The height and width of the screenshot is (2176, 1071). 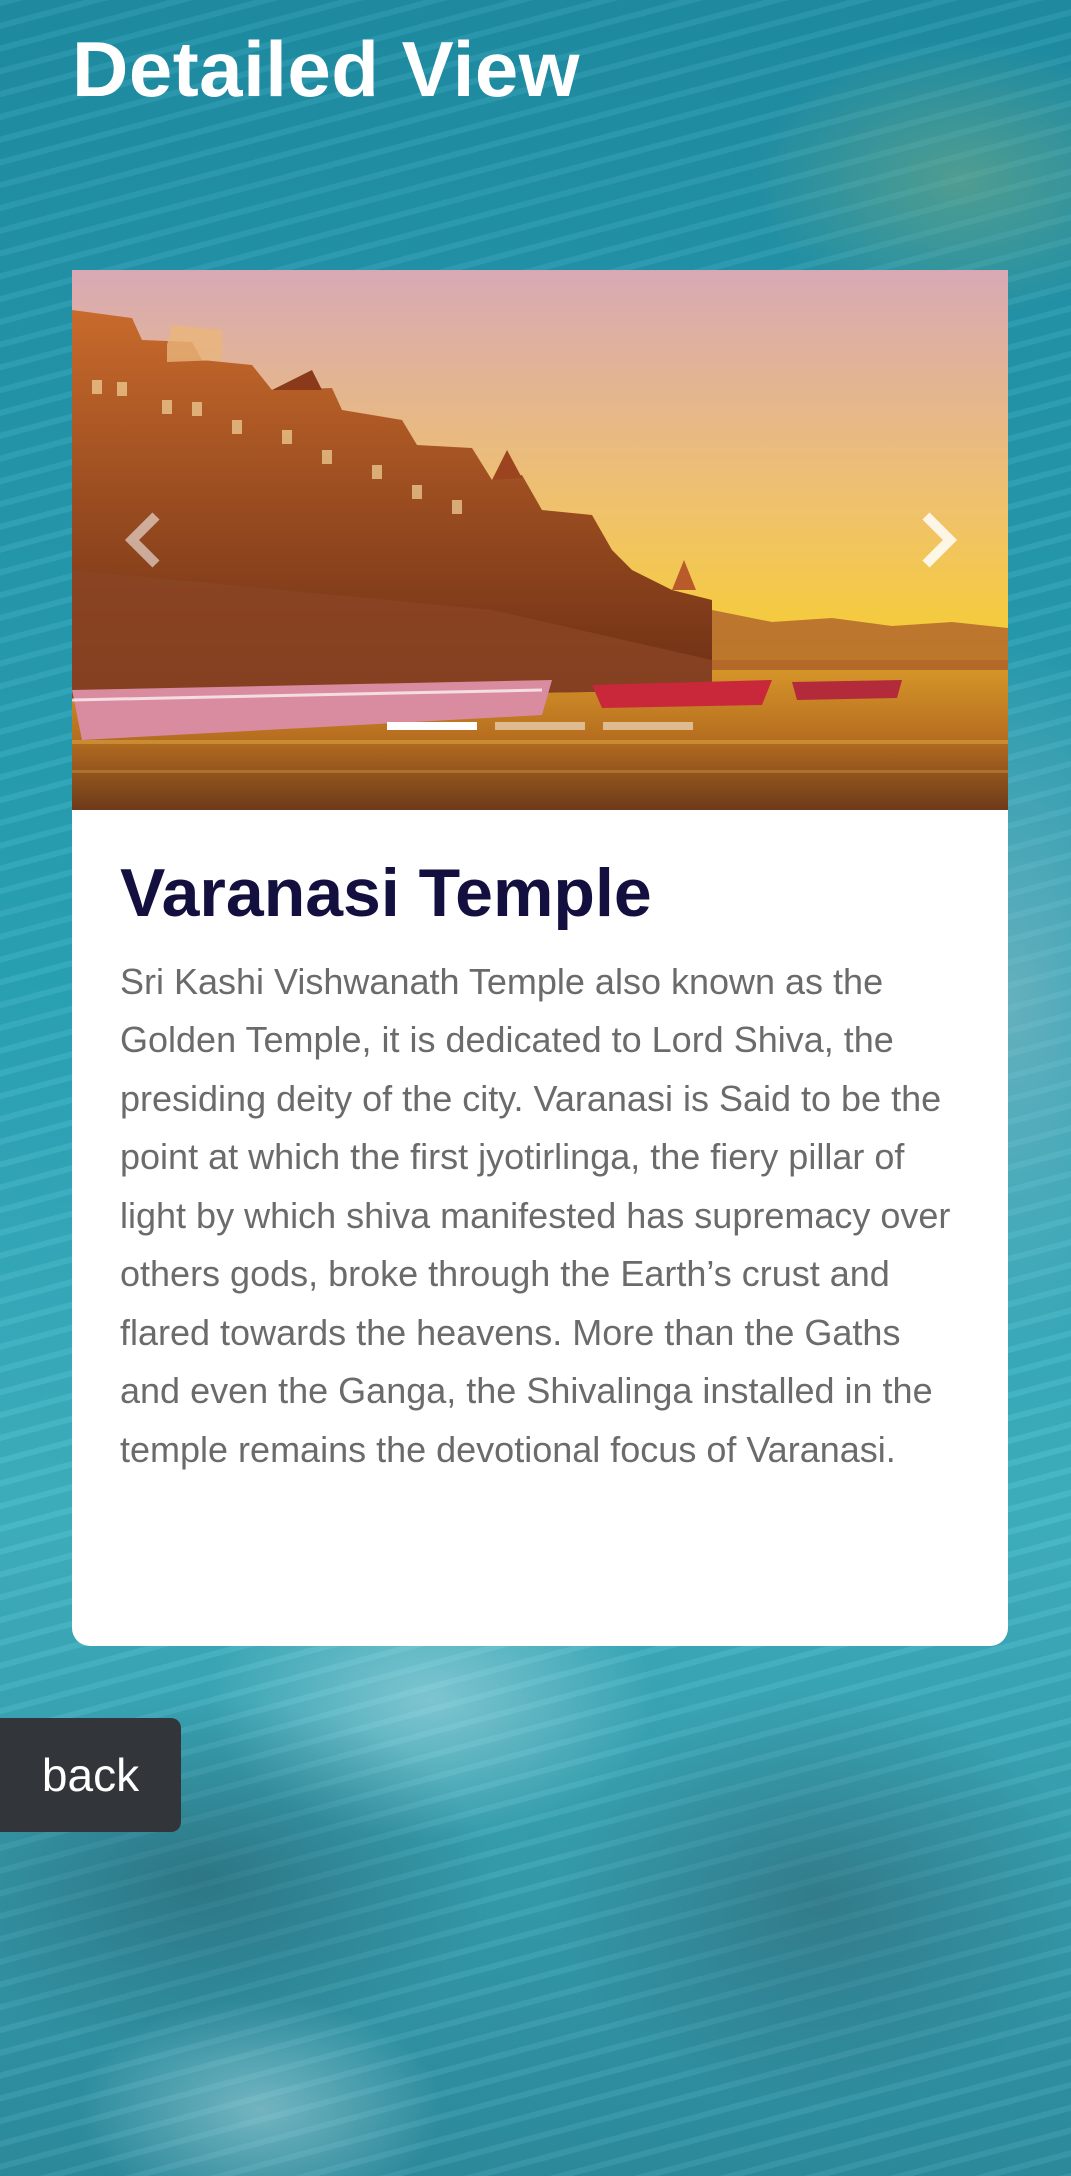 What do you see at coordinates (386, 893) in the screenshot?
I see `card-title: Varanasi Temple` at bounding box center [386, 893].